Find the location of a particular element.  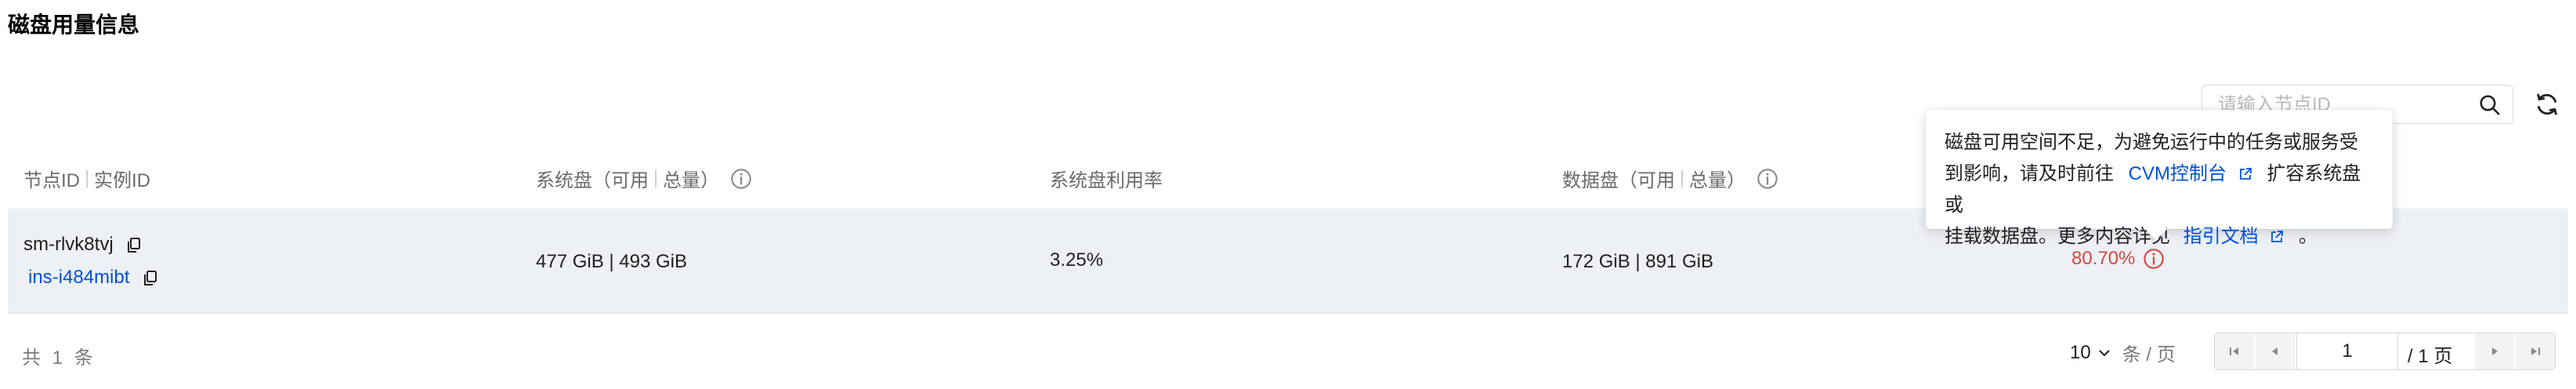

data-disk-cell: 172 GiB | 891 GiB is located at coordinates (1638, 261).